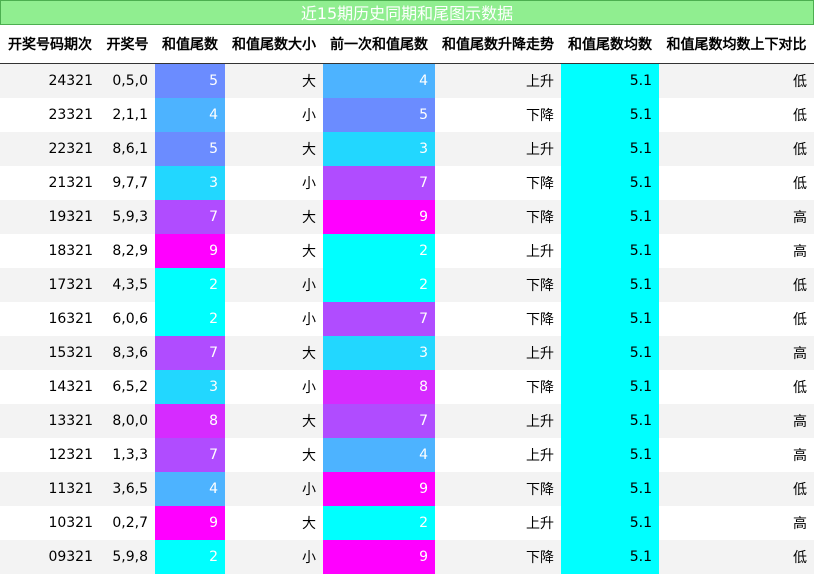  Describe the element at coordinates (50, 387) in the screenshot. I see `issue-cell: 14321` at that location.